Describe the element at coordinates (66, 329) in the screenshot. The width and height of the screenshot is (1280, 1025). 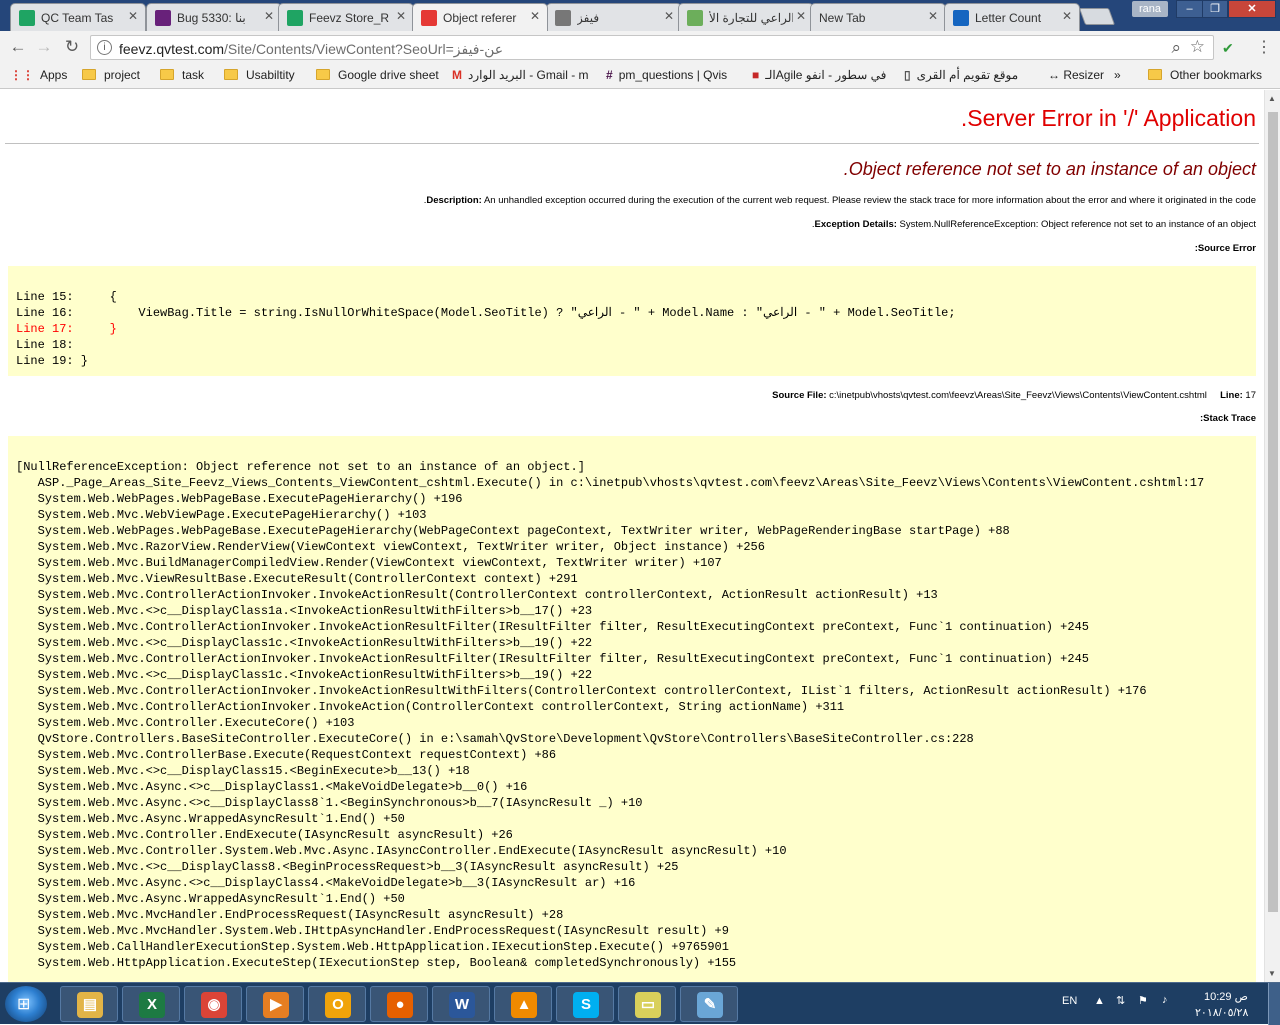
I see `source-line: Line 17: }` at that location.